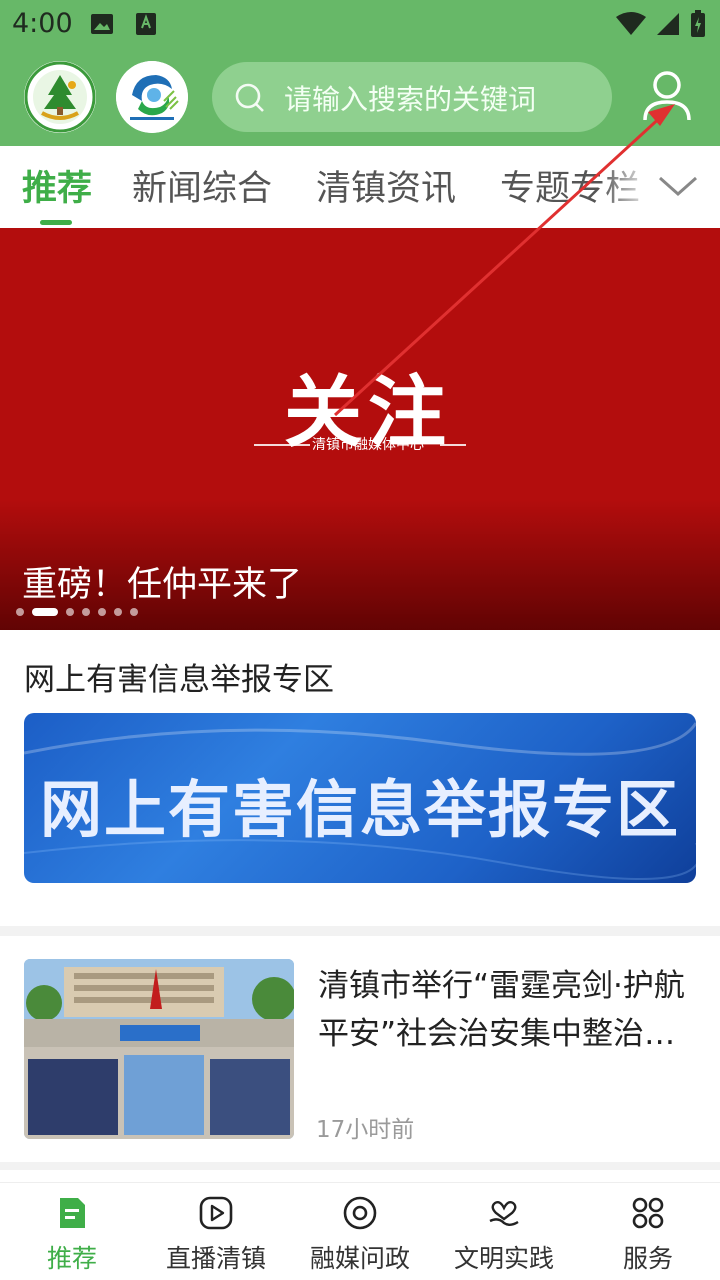  Describe the element at coordinates (146, 24) in the screenshot. I see `app-notification-icon` at that location.